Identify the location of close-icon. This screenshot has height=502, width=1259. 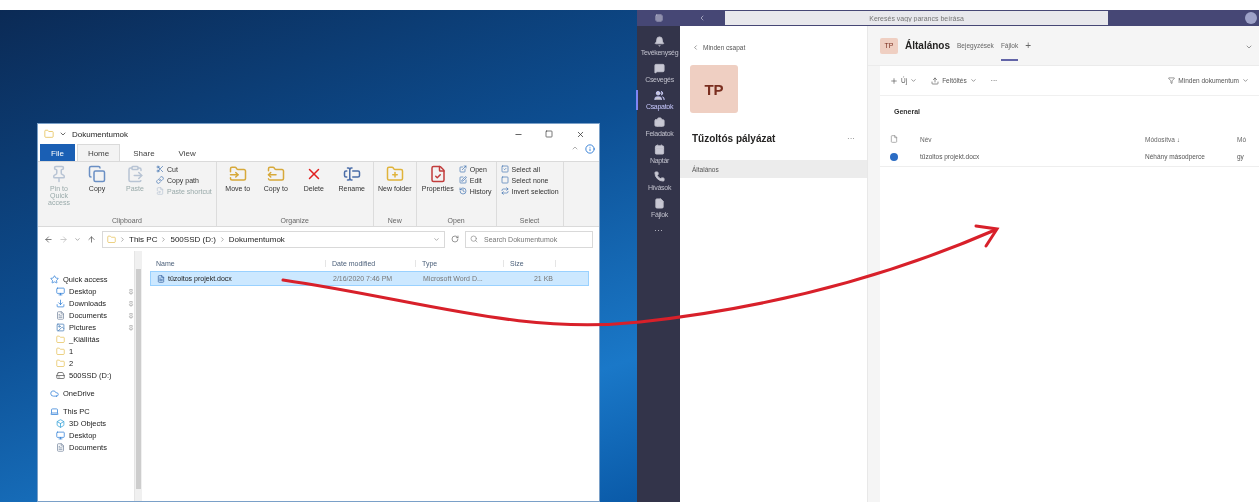
(580, 134).